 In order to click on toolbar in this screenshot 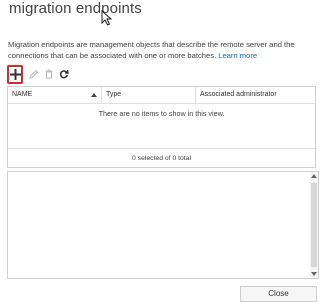, I will do `click(39, 74)`.